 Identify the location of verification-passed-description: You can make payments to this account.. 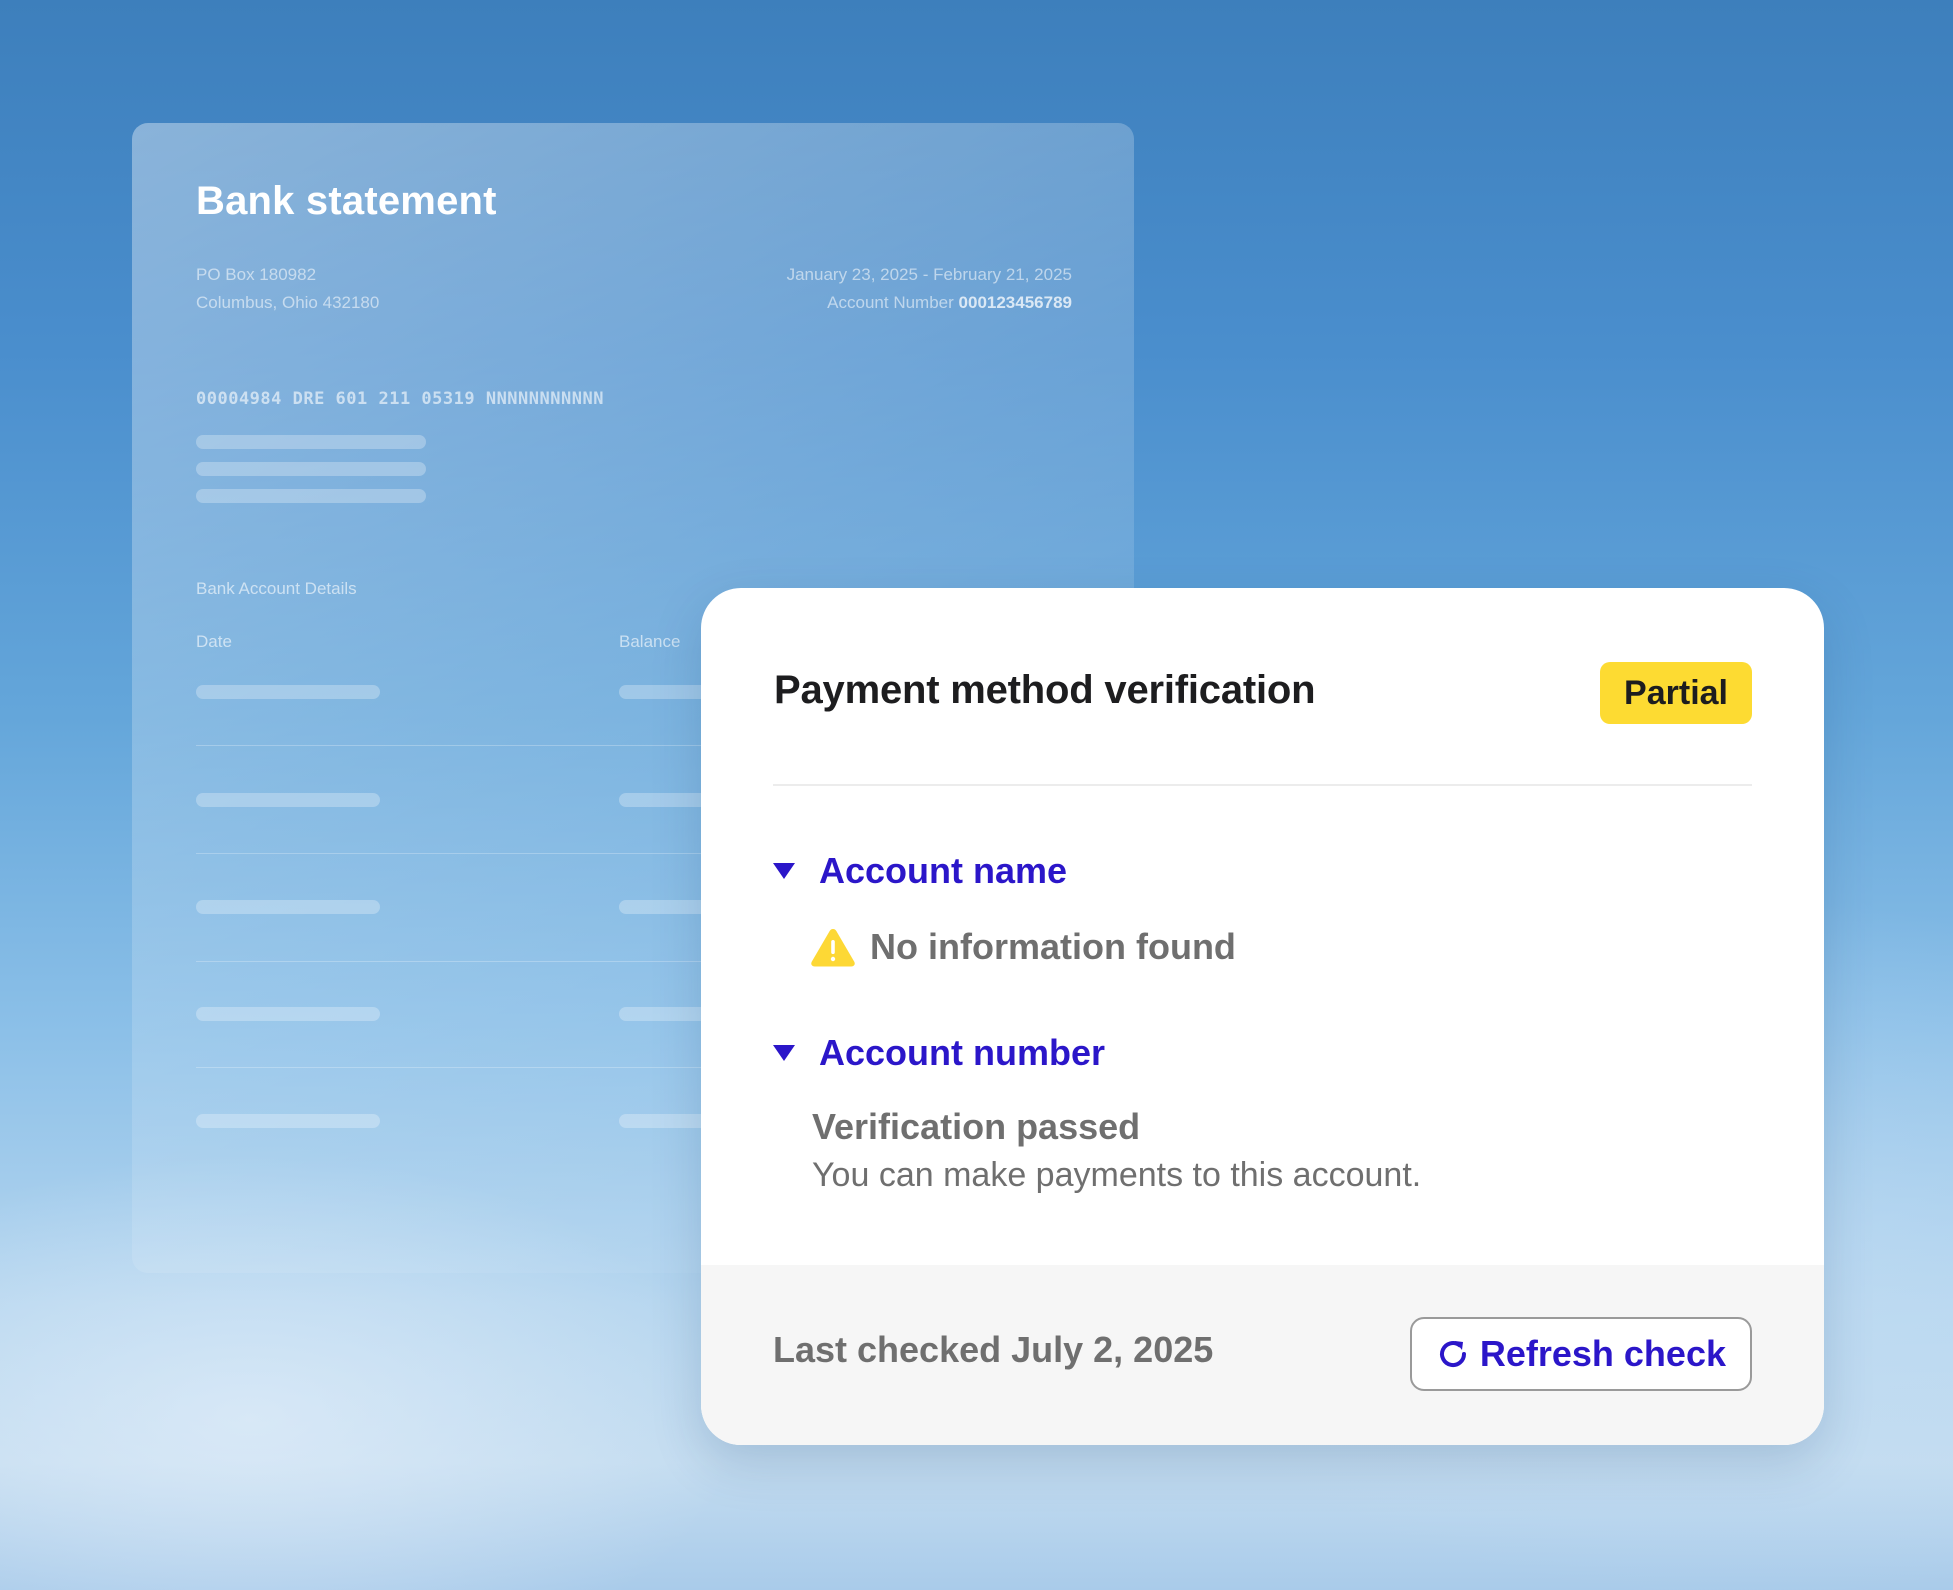
(1117, 1175).